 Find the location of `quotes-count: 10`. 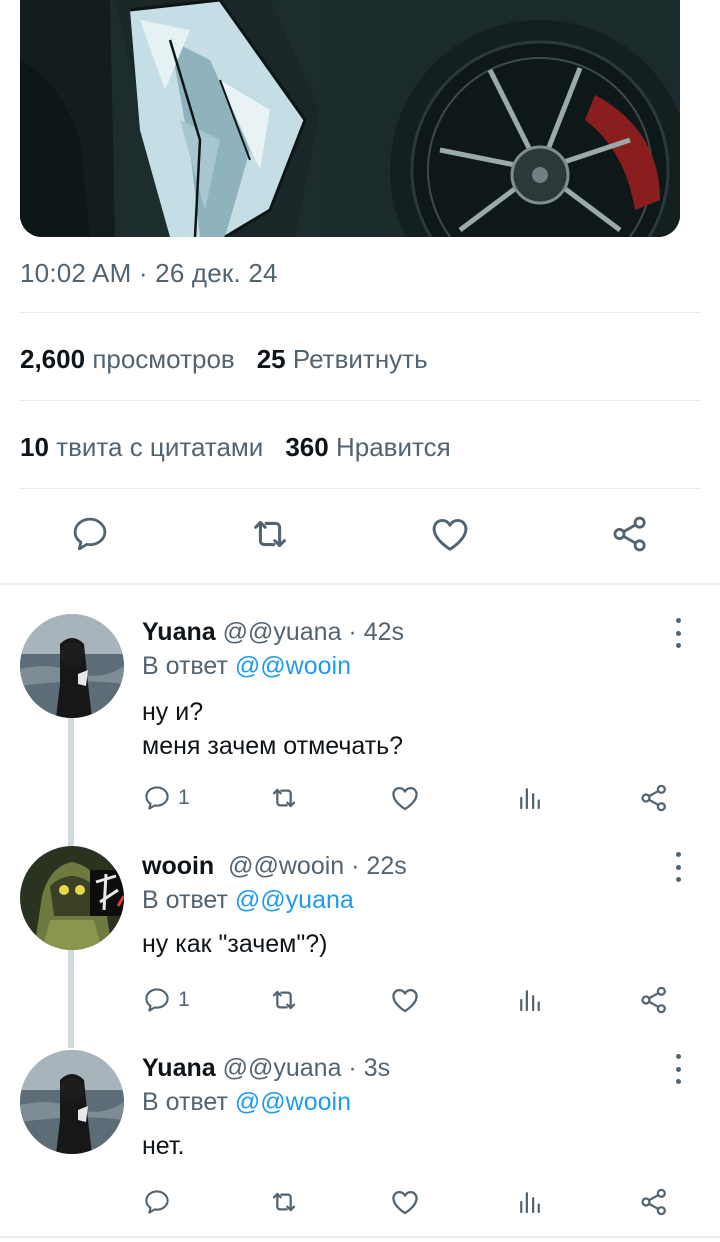

quotes-count: 10 is located at coordinates (34, 447).